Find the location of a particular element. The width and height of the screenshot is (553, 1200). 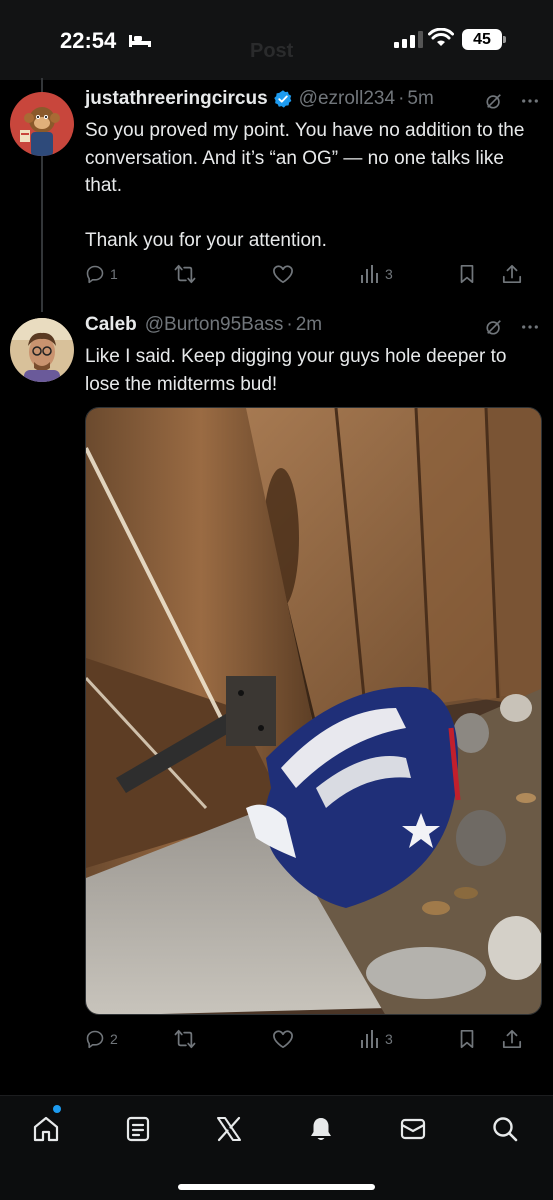

tweet-actions: 2 3 is located at coordinates (312, 1039).